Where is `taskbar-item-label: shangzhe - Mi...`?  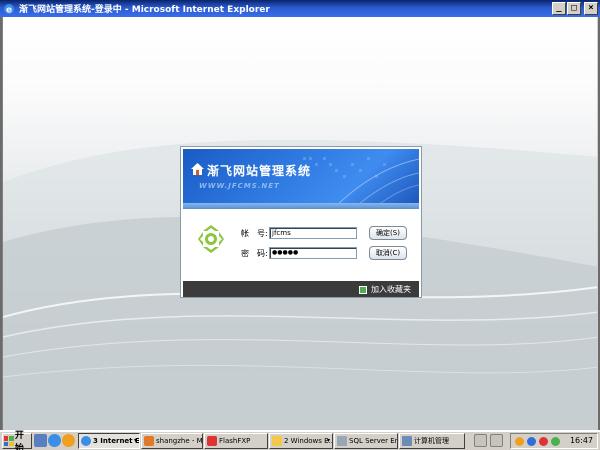 taskbar-item-label: shangzhe - Mi... is located at coordinates (179, 441).